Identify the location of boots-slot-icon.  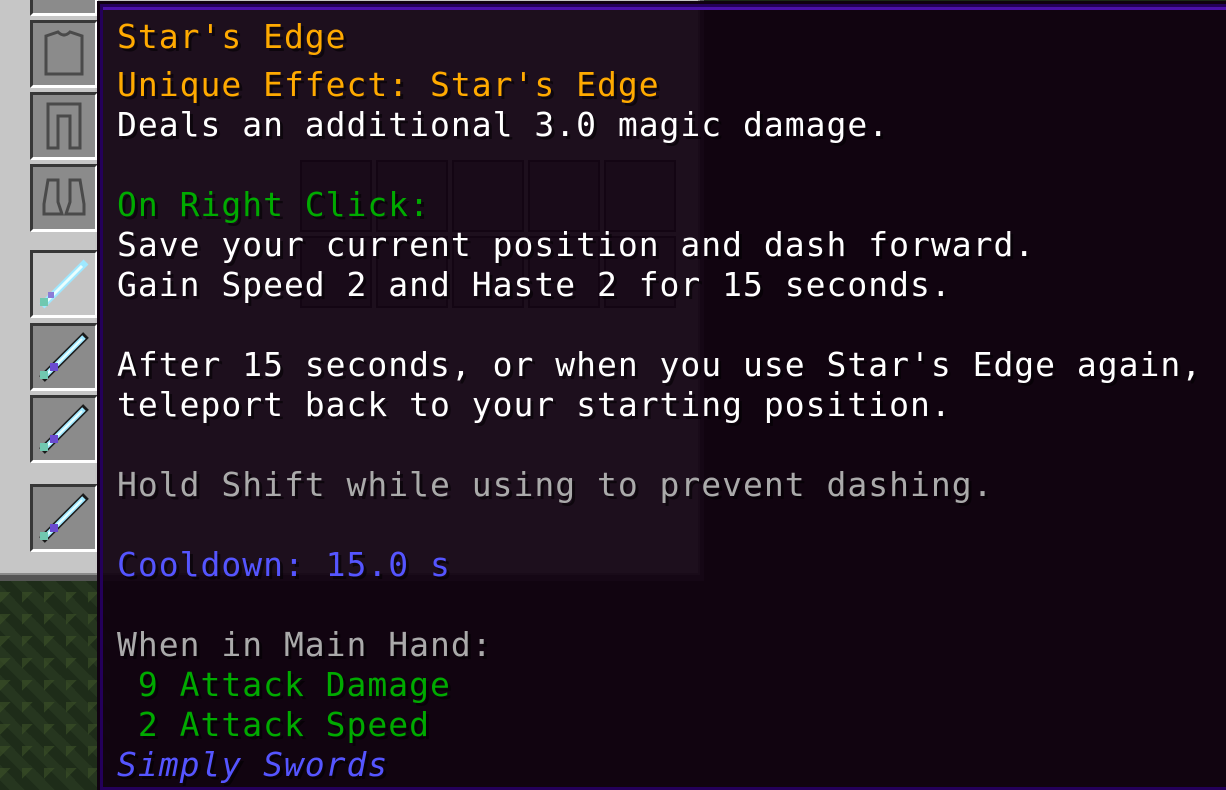
(64, 197).